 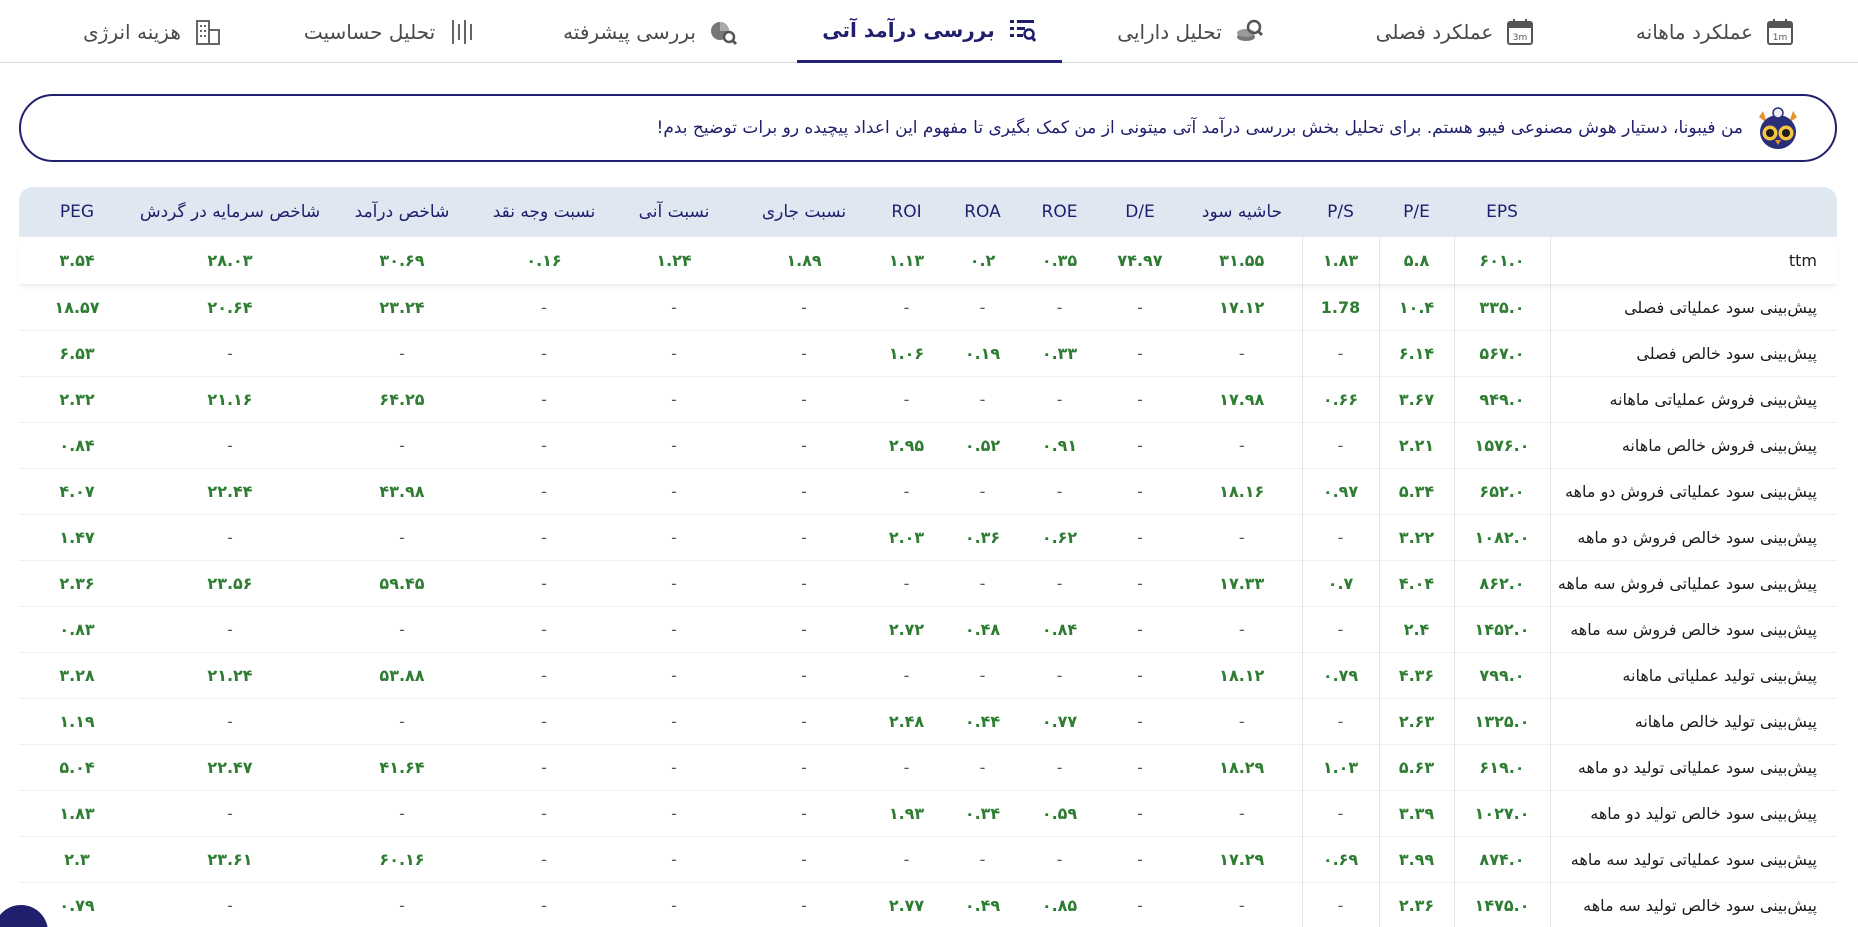 What do you see at coordinates (1416, 629) in the screenshot?
I see `table-cell: ۲.۴` at bounding box center [1416, 629].